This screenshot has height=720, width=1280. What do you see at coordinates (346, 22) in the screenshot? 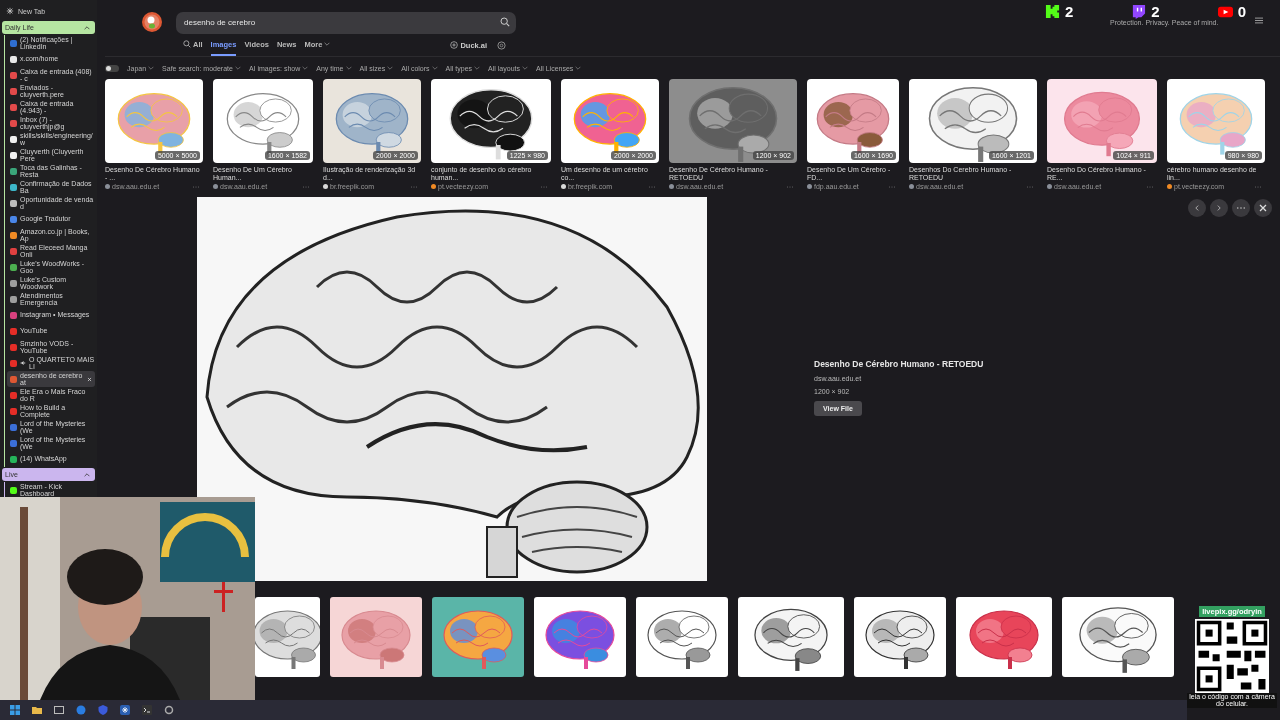
I see `search-field: desenho de cerebro` at bounding box center [346, 22].